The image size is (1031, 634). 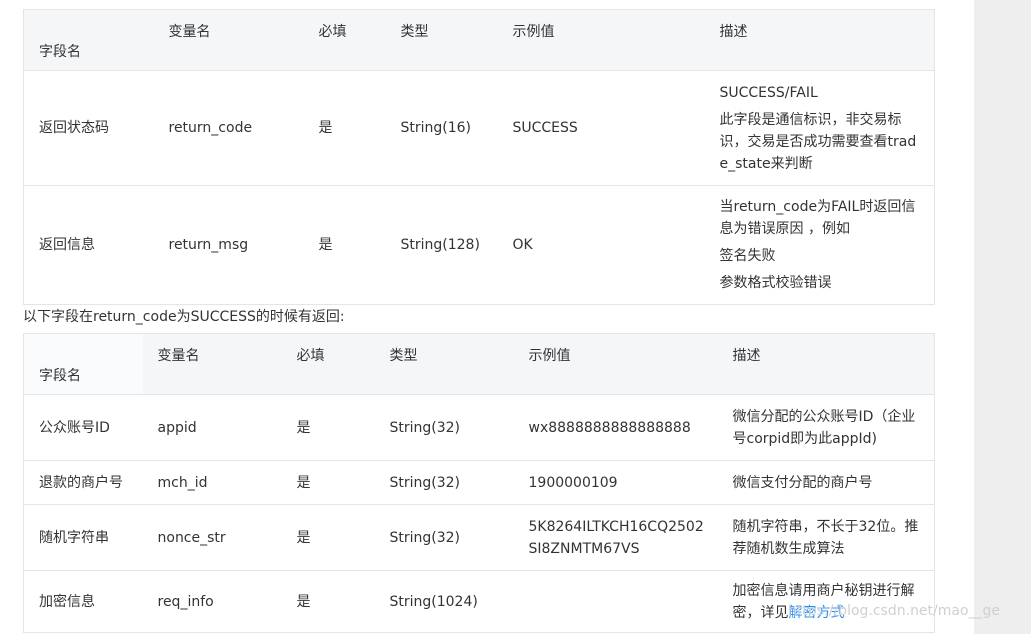 What do you see at coordinates (81, 482) in the screenshot?
I see `field-name: 退款的商户号` at bounding box center [81, 482].